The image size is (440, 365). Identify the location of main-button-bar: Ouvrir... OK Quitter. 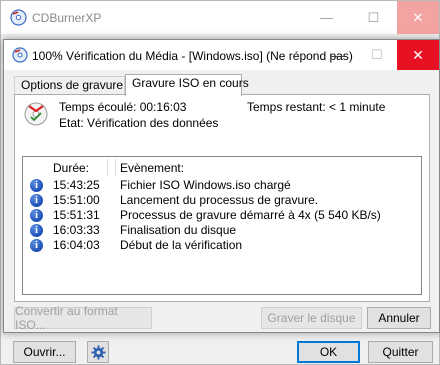
(220, 349).